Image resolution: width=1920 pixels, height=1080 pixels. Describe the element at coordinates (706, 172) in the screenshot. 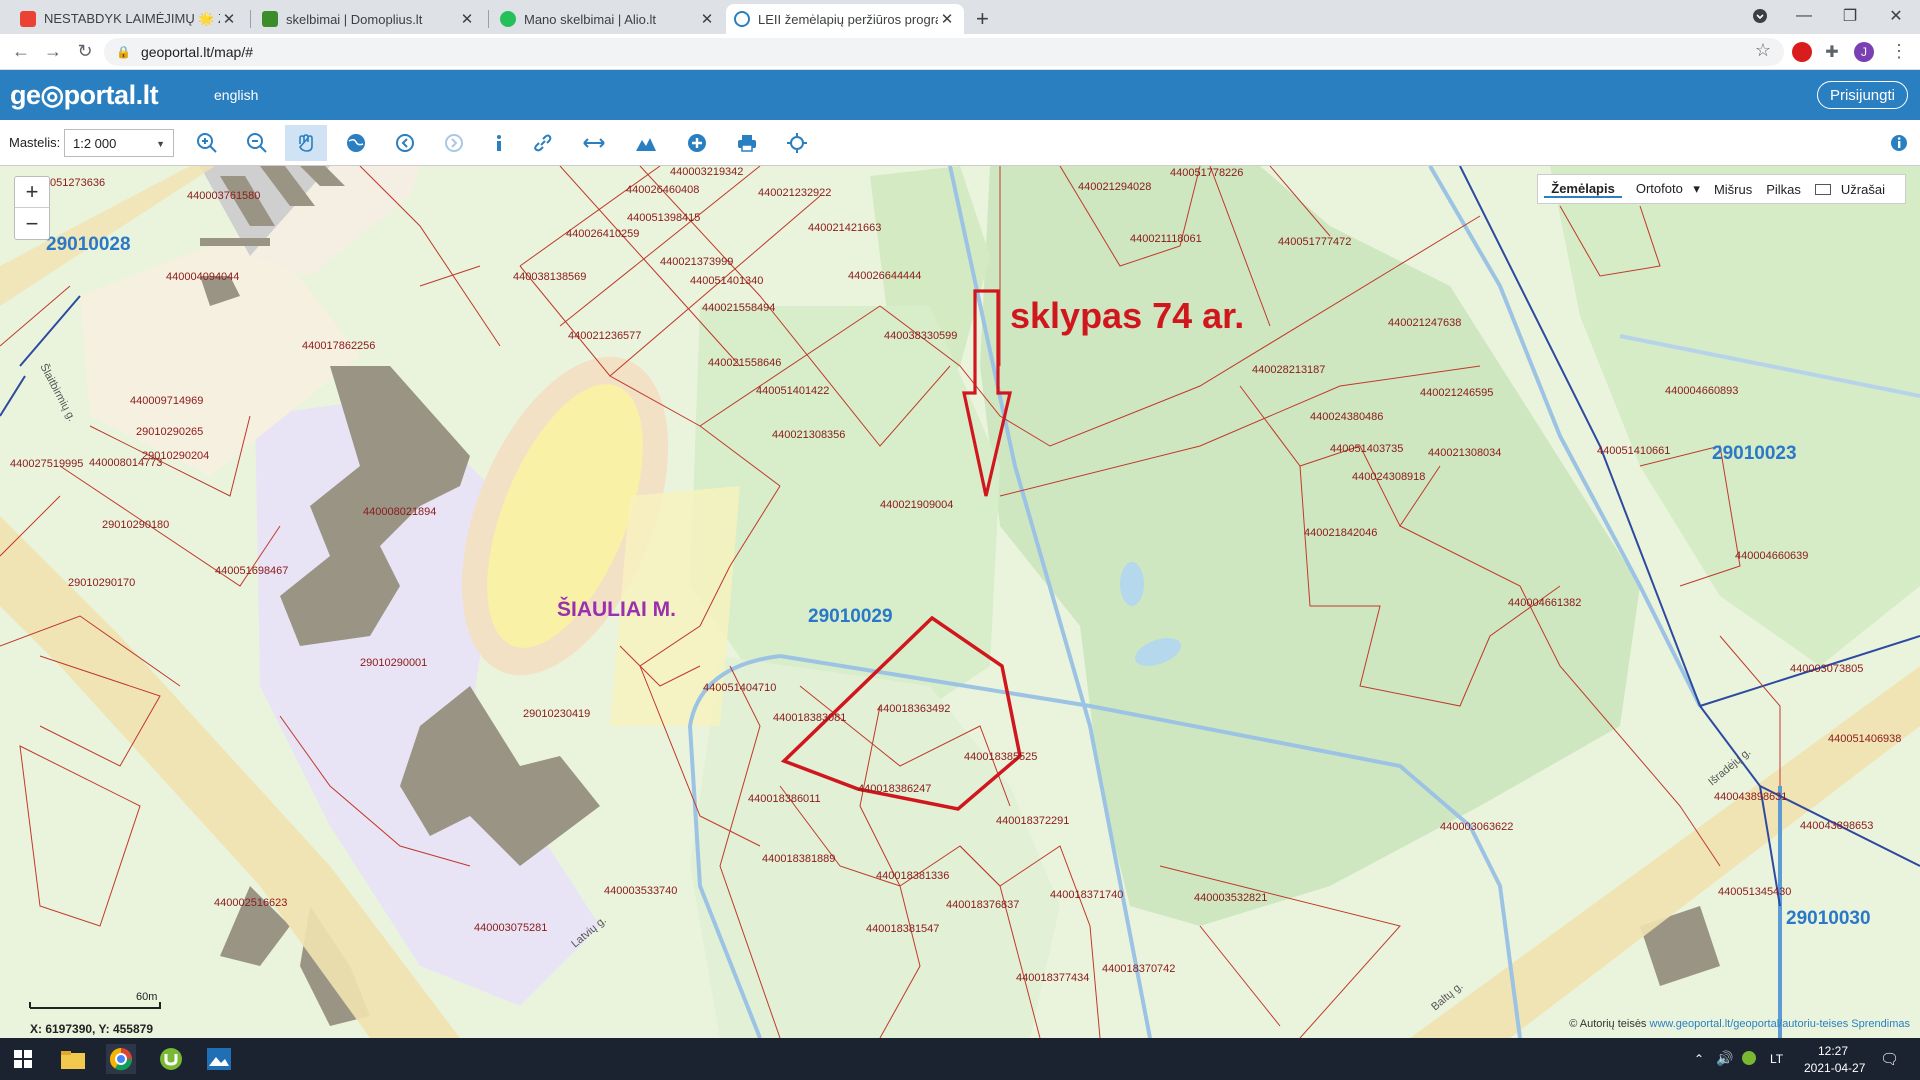

I see `parcel-label: 440003219342` at that location.